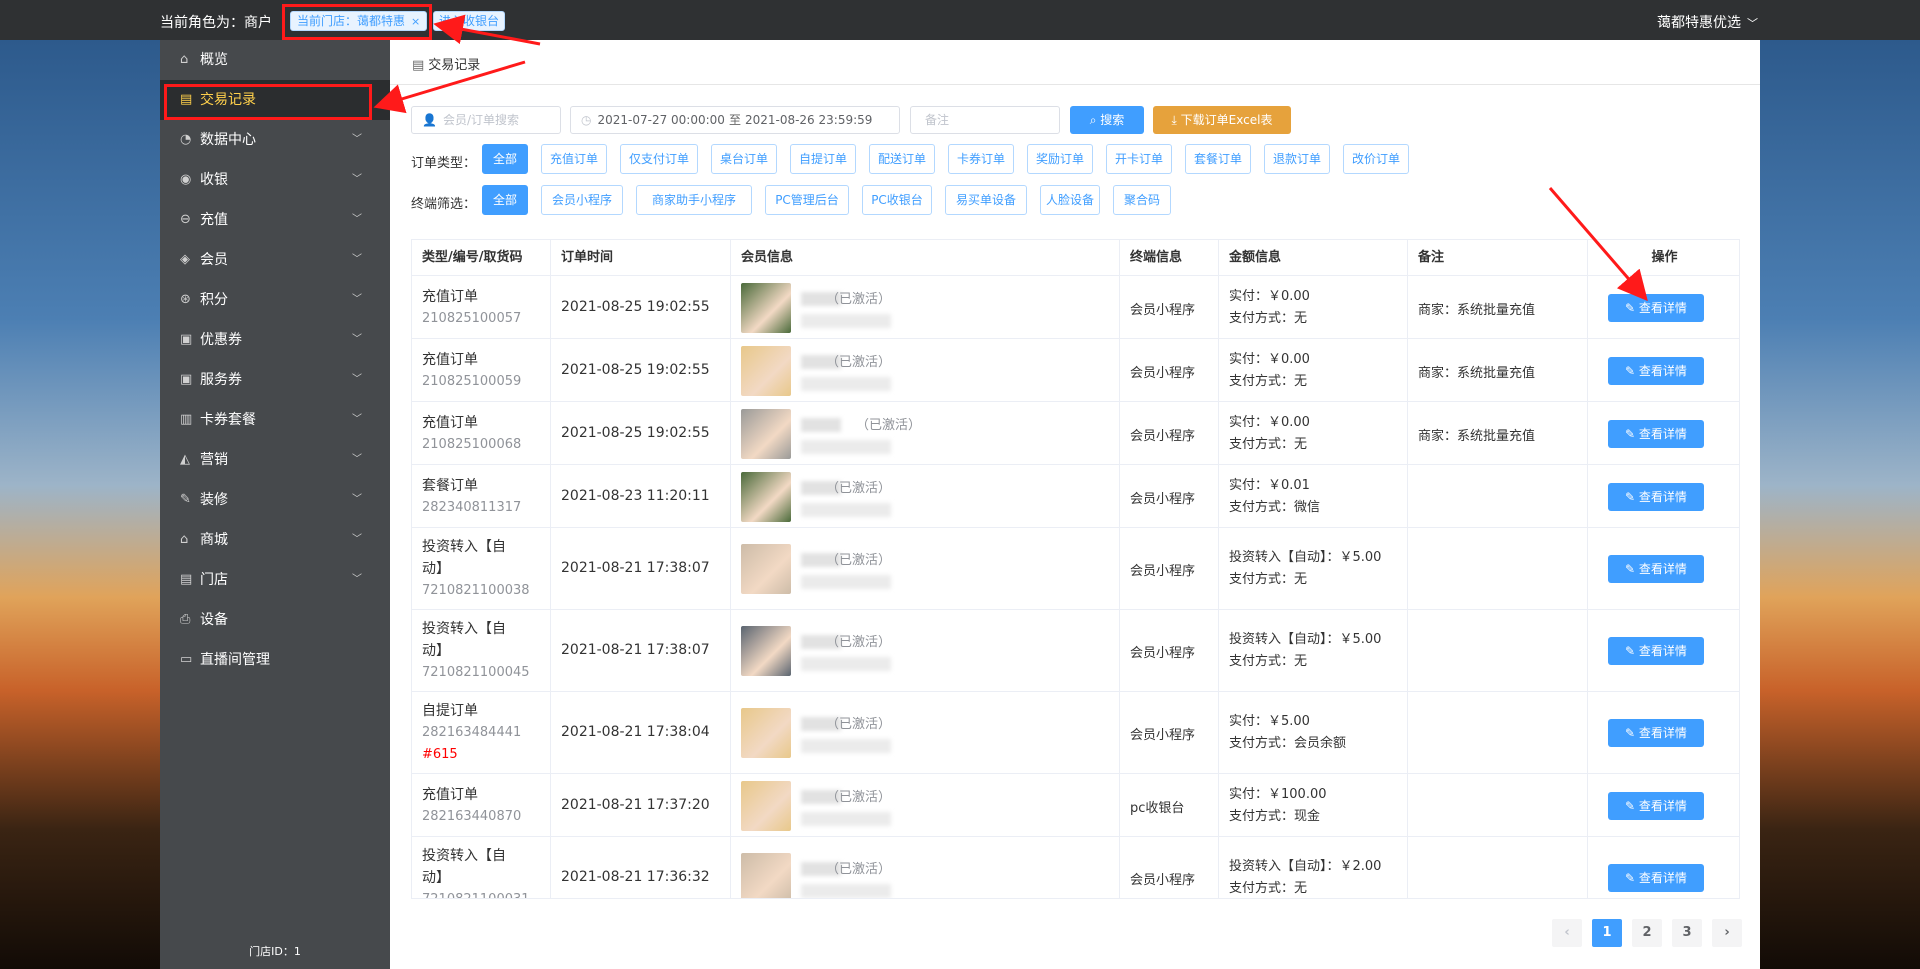 Image resolution: width=1920 pixels, height=969 pixels. What do you see at coordinates (184, 539) in the screenshot?
I see `menu-icon: ⌂` at bounding box center [184, 539].